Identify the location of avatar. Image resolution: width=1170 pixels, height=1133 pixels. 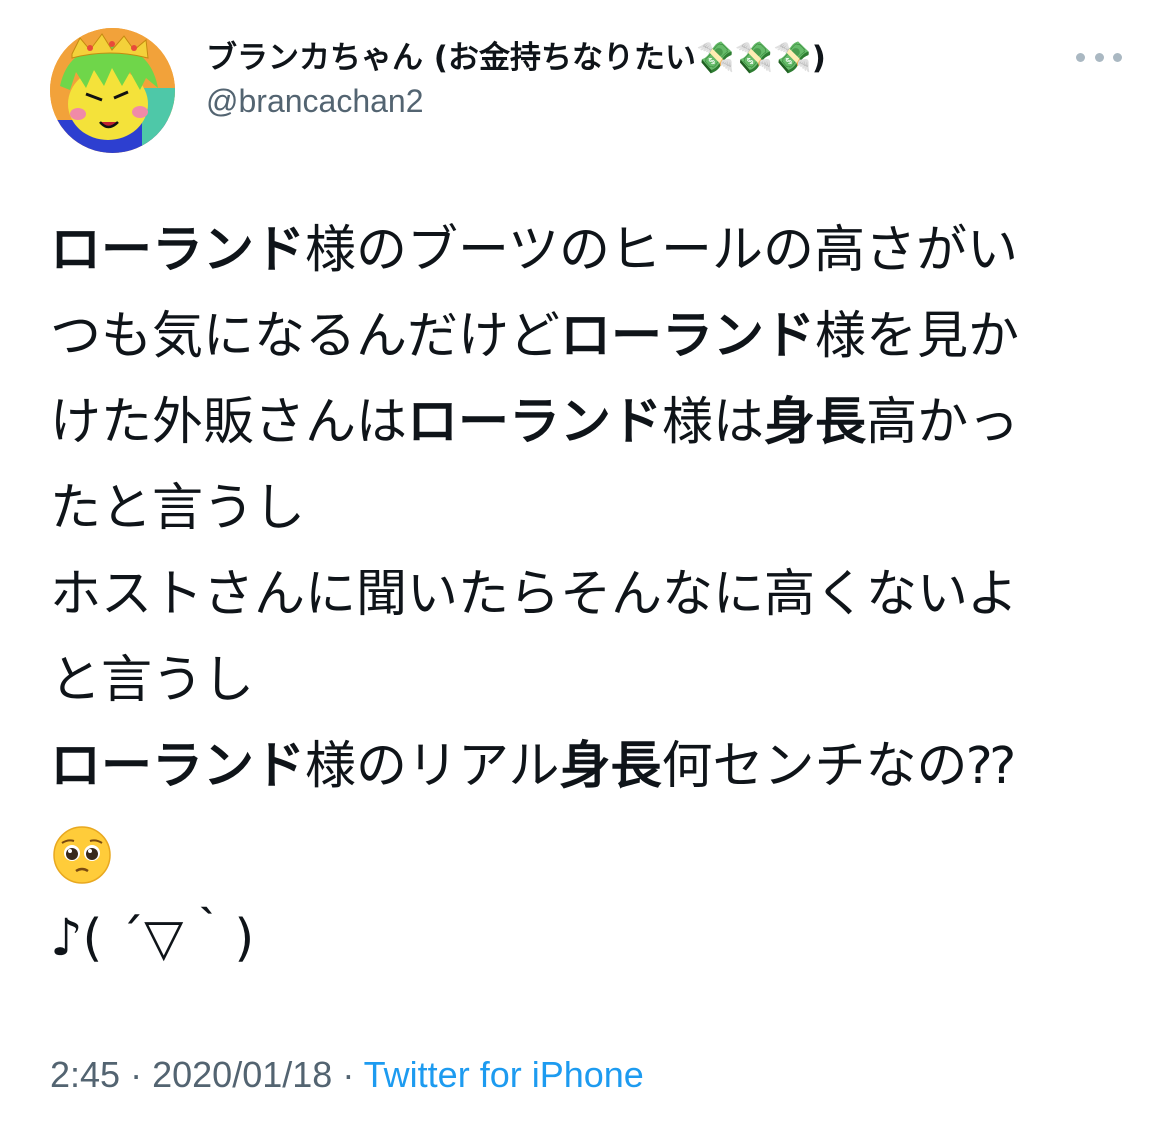
(112, 90).